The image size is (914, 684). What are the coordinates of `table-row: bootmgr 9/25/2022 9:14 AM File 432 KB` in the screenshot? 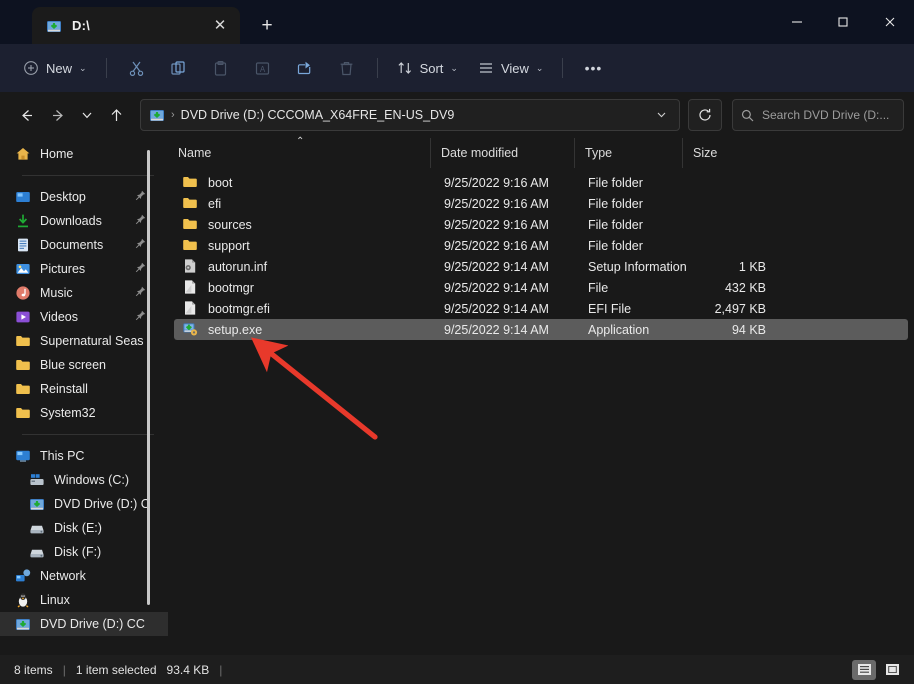 It's located at (541, 287).